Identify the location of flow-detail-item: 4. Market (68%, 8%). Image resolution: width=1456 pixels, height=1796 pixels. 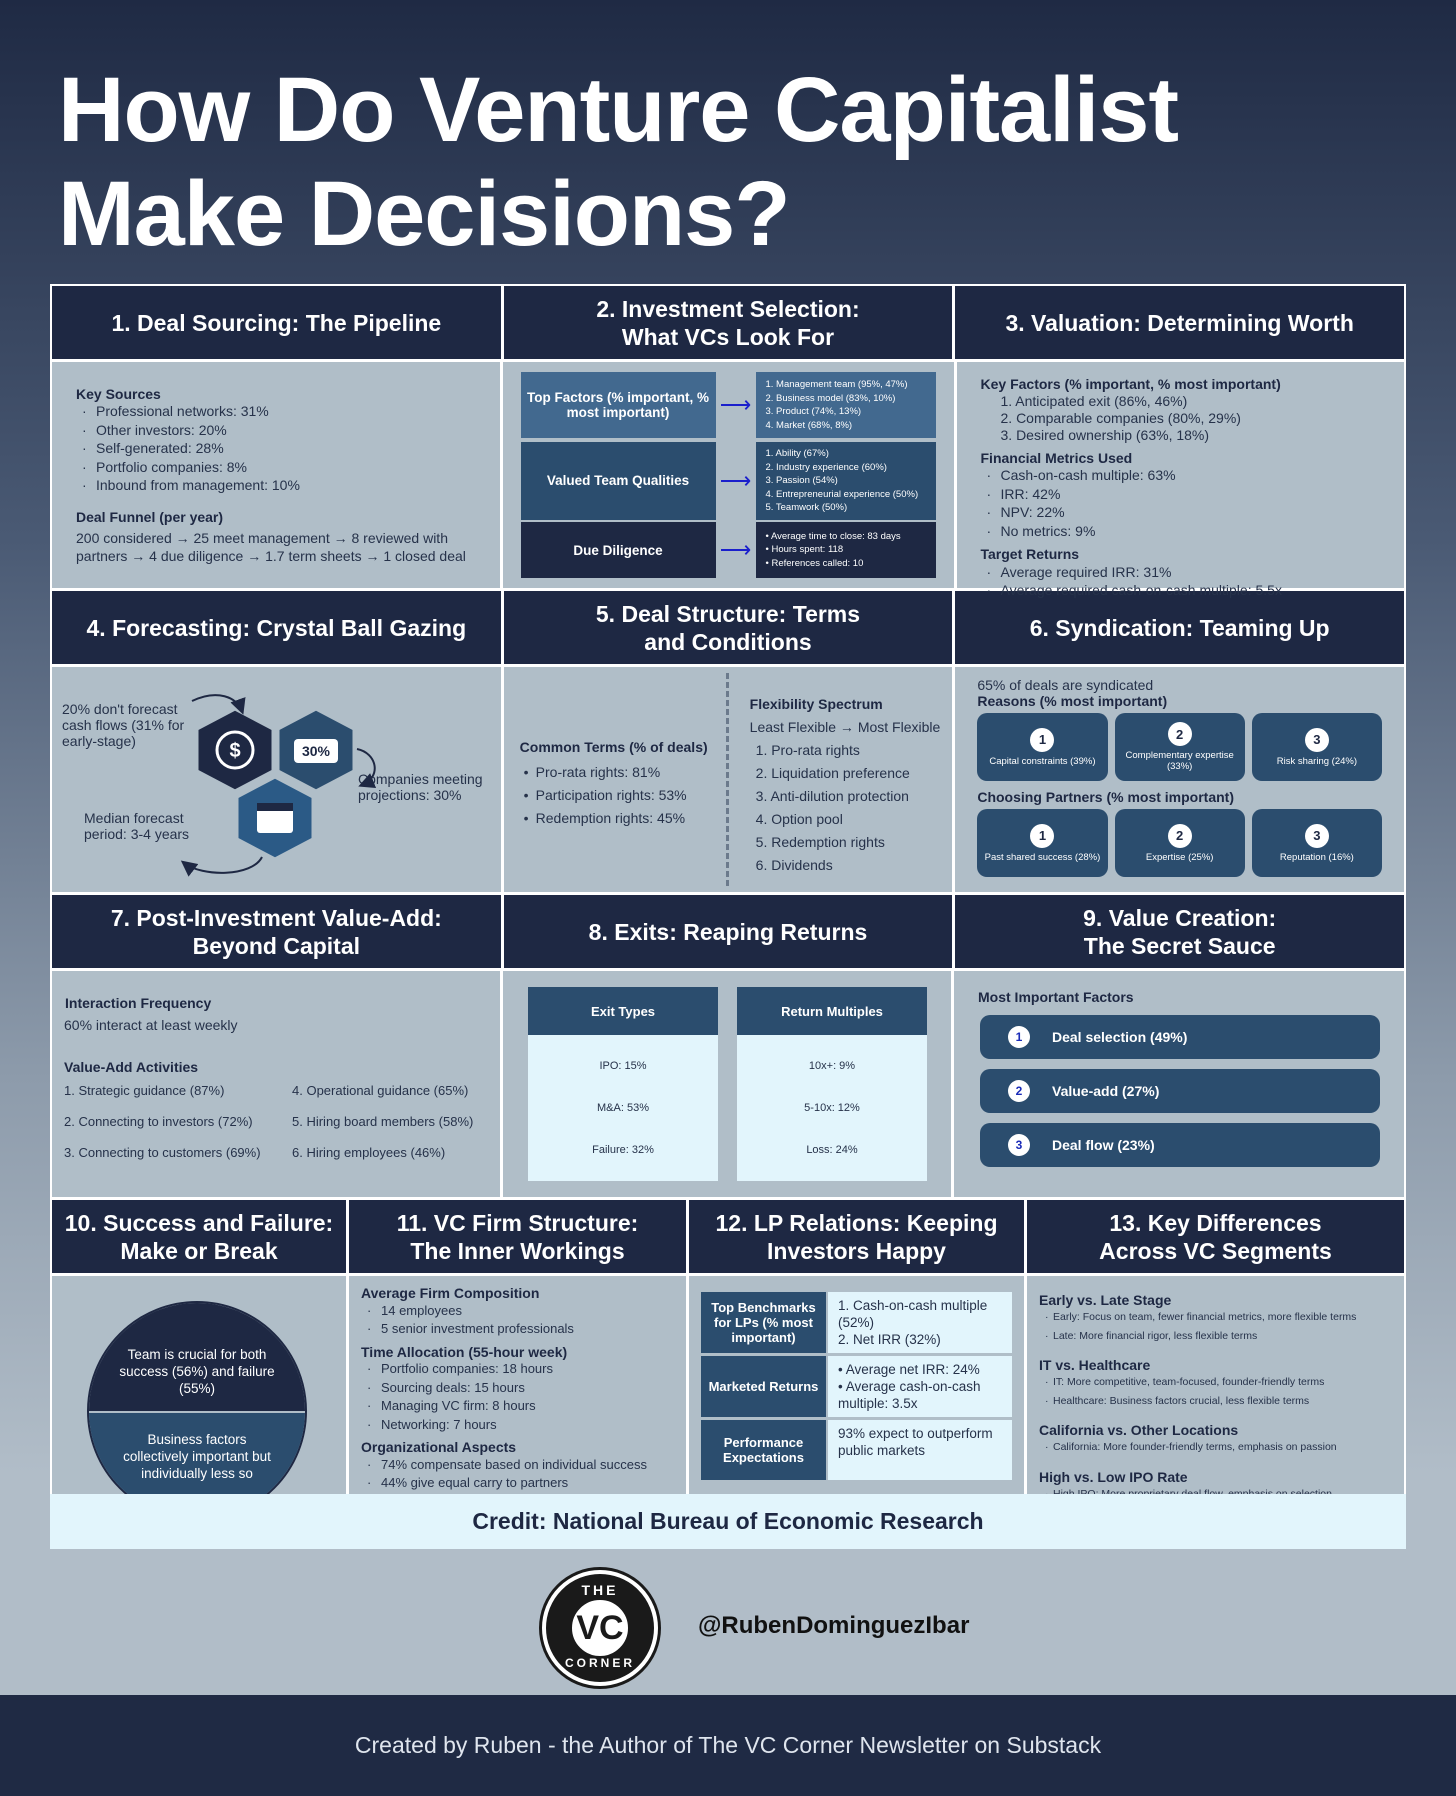
(809, 425).